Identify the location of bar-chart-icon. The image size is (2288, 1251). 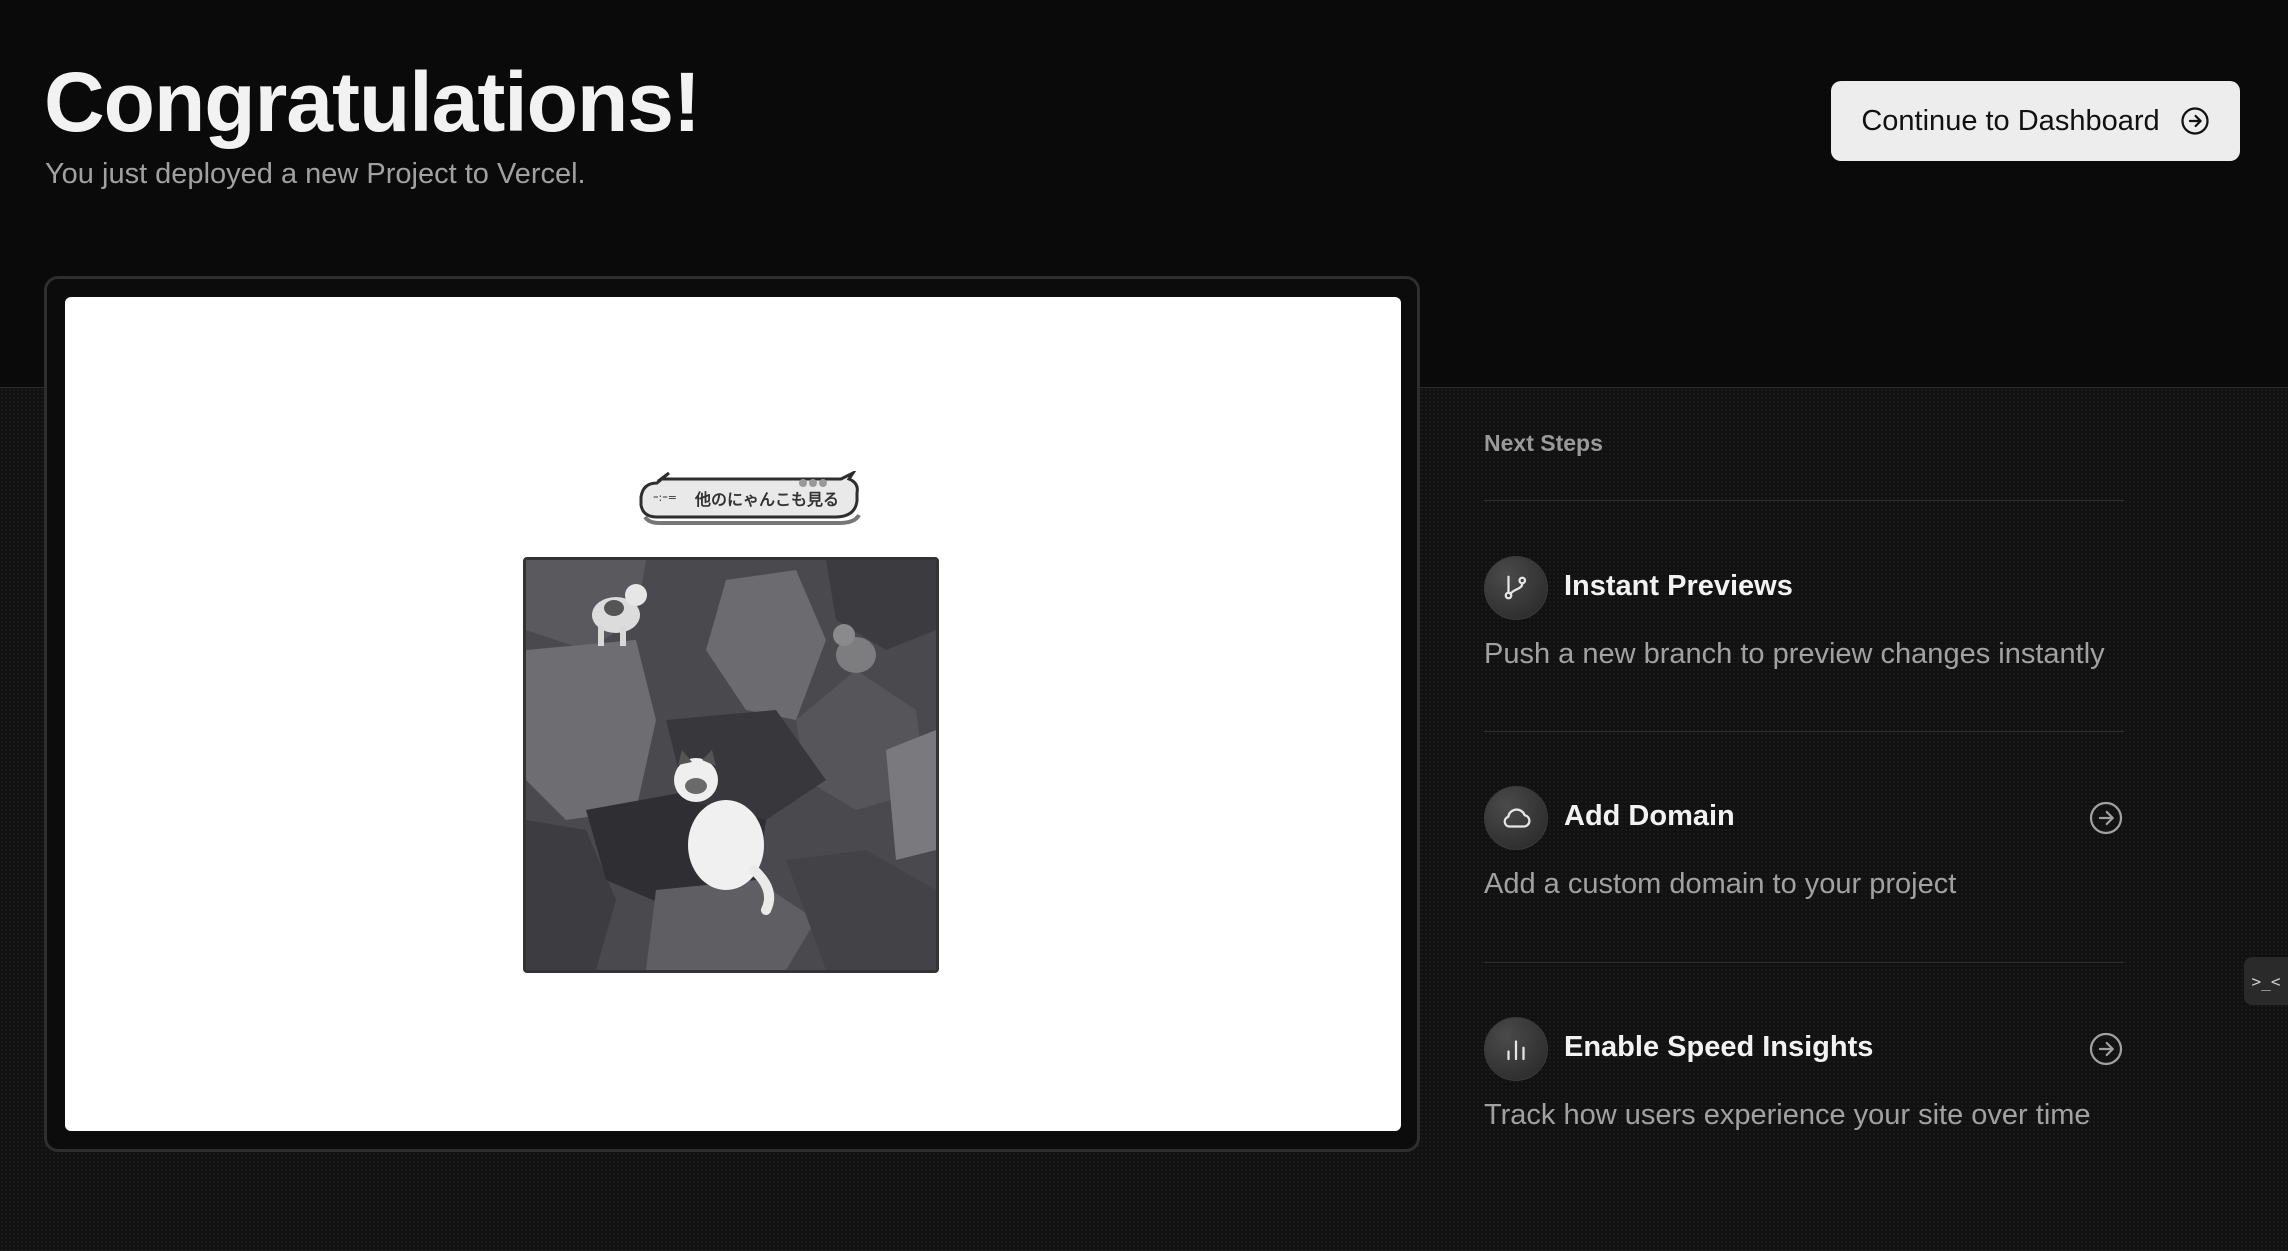
(1516, 1049).